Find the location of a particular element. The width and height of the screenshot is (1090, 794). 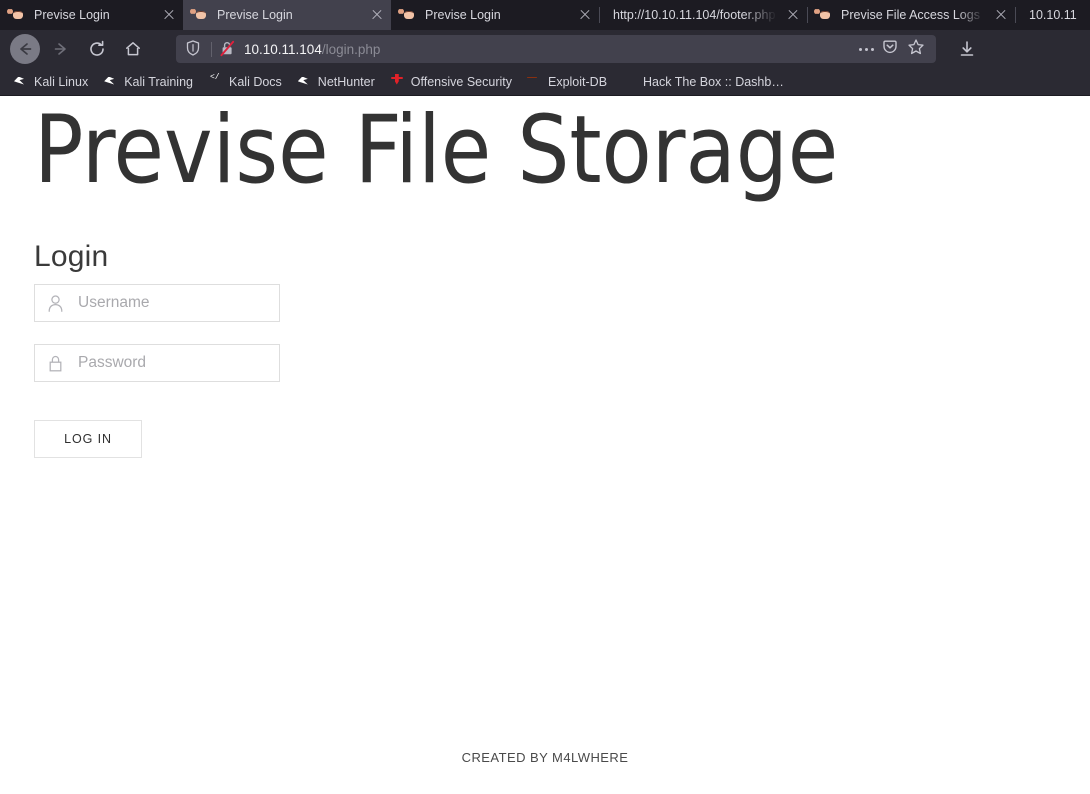

tab-title: 10.10.11 is located at coordinates (1053, 15).